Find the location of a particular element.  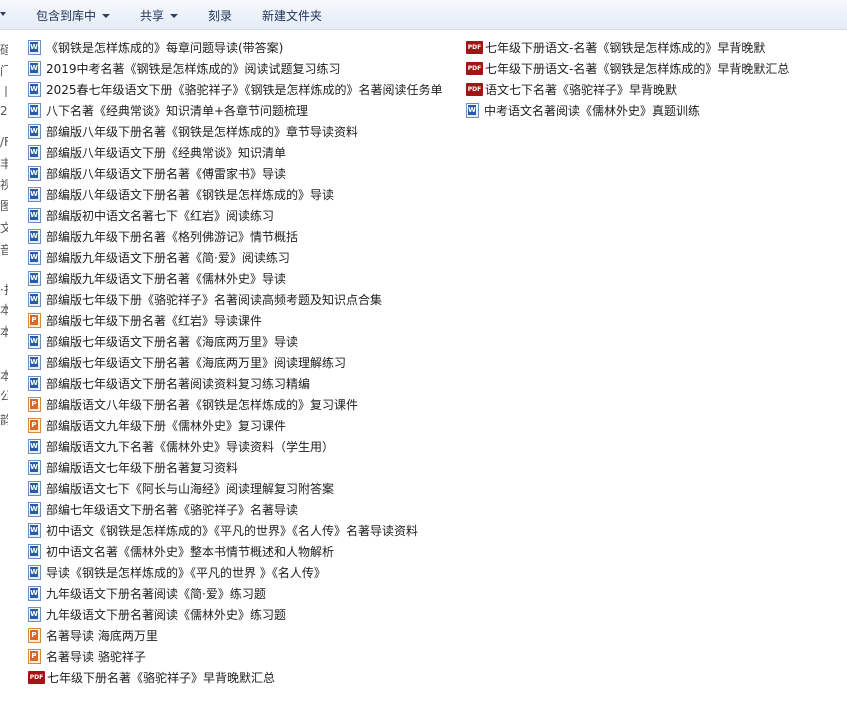

file-item: 七年级下册名著《骆驼祥子》早背晚默汇总 is located at coordinates (235, 677).